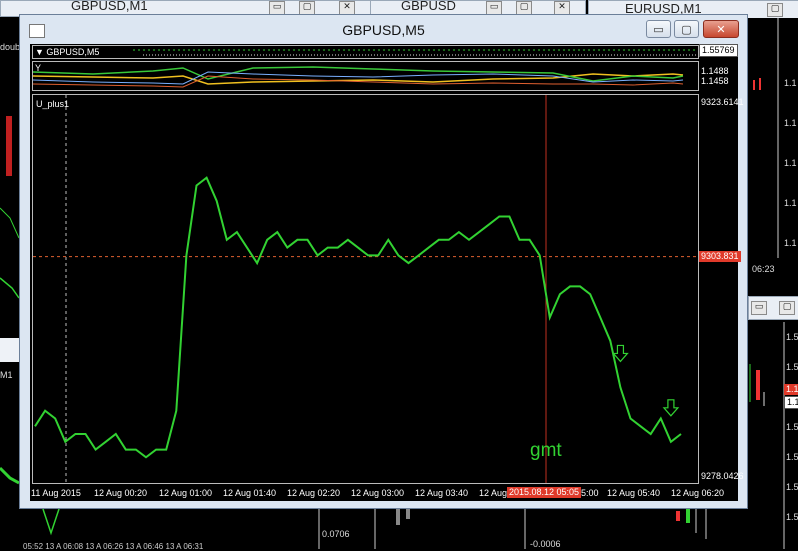  I want to click on window-titlebar: GBPUSD,M5 ▭ ▢ ✕, so click(383, 30).